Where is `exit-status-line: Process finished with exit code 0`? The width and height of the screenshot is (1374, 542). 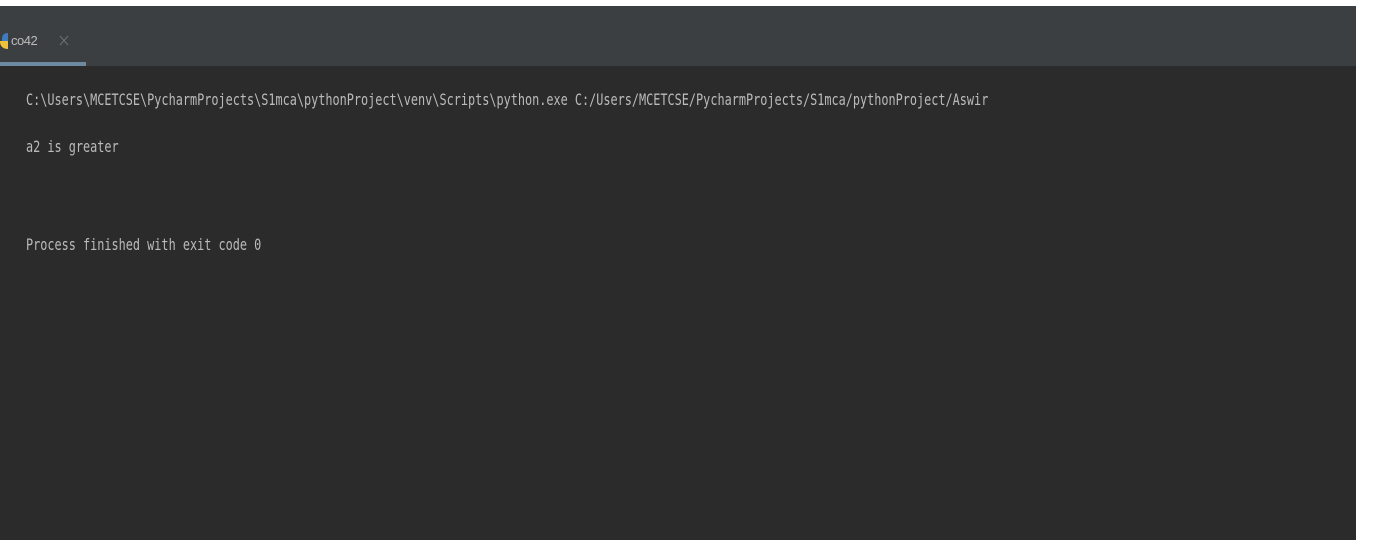
exit-status-line: Process finished with exit code 0 is located at coordinates (144, 244).